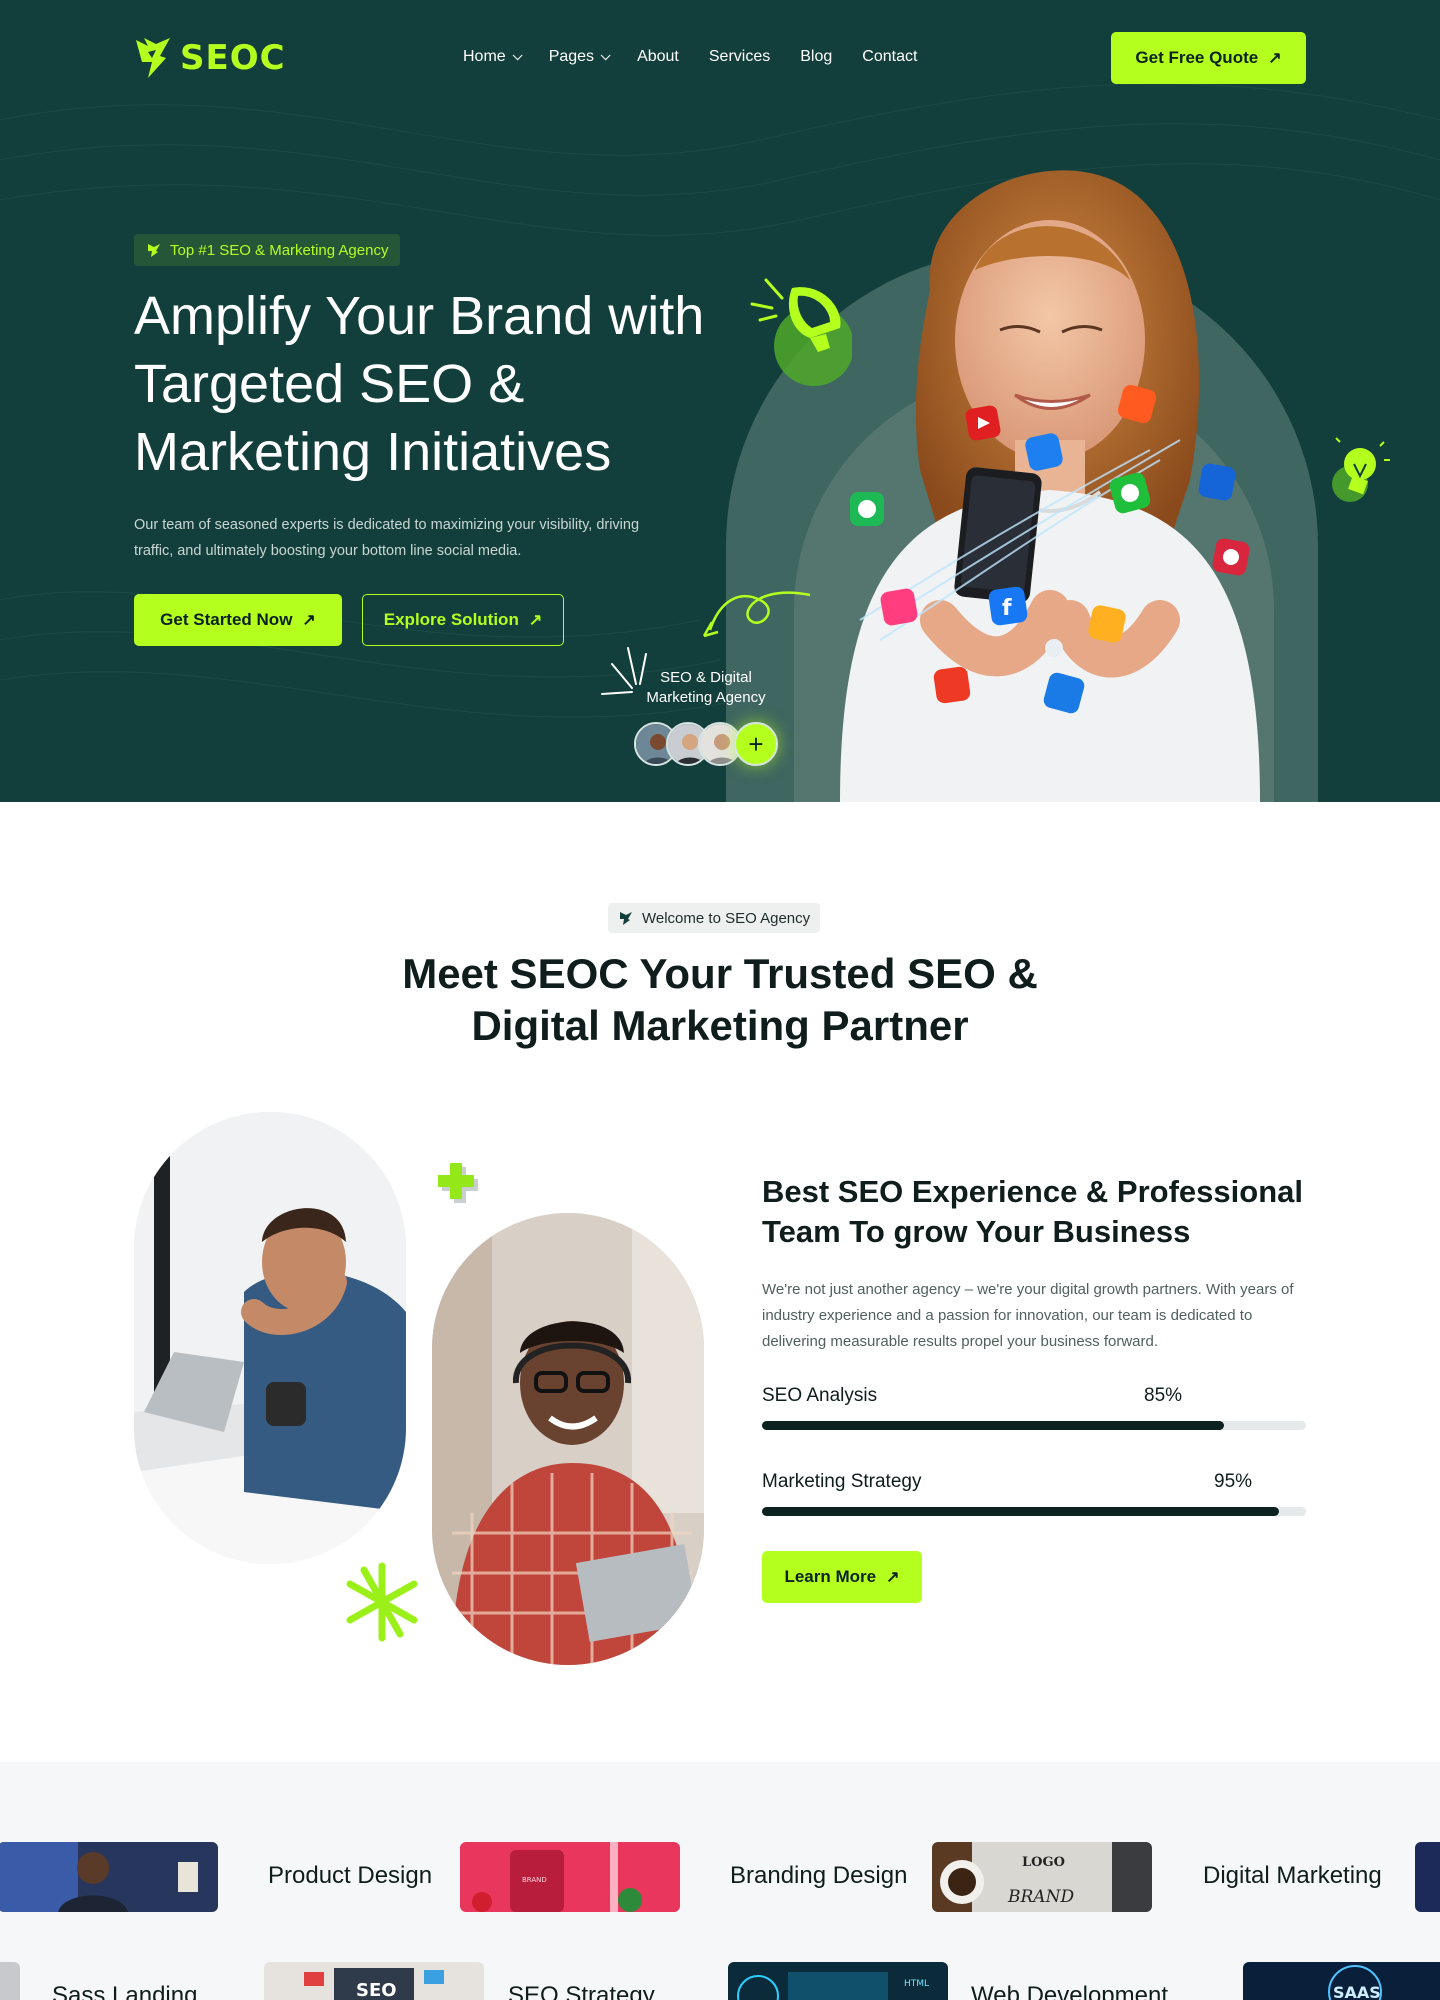 The image size is (1440, 2000). I want to click on hero-badge-text: Top #1 SEO & Marketing Agency, so click(279, 250).